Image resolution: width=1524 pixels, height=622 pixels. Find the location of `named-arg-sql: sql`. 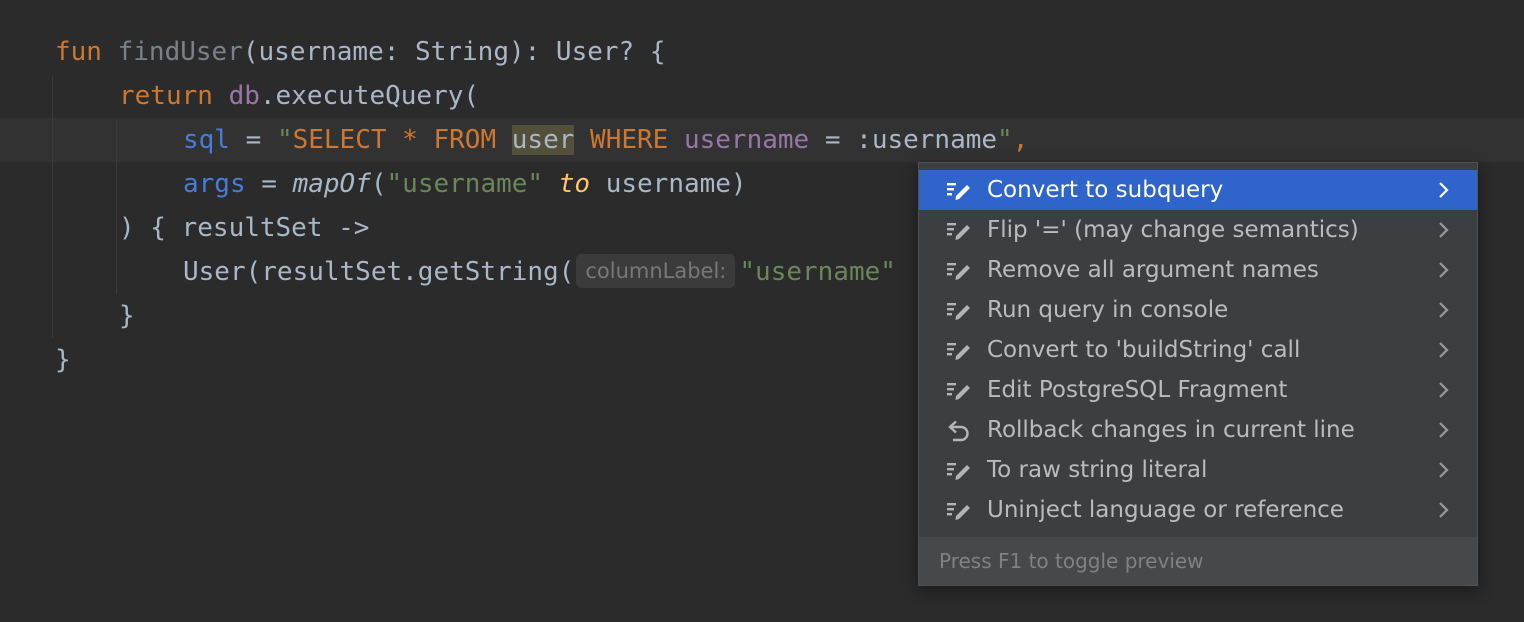

named-arg-sql: sql is located at coordinates (206, 140).